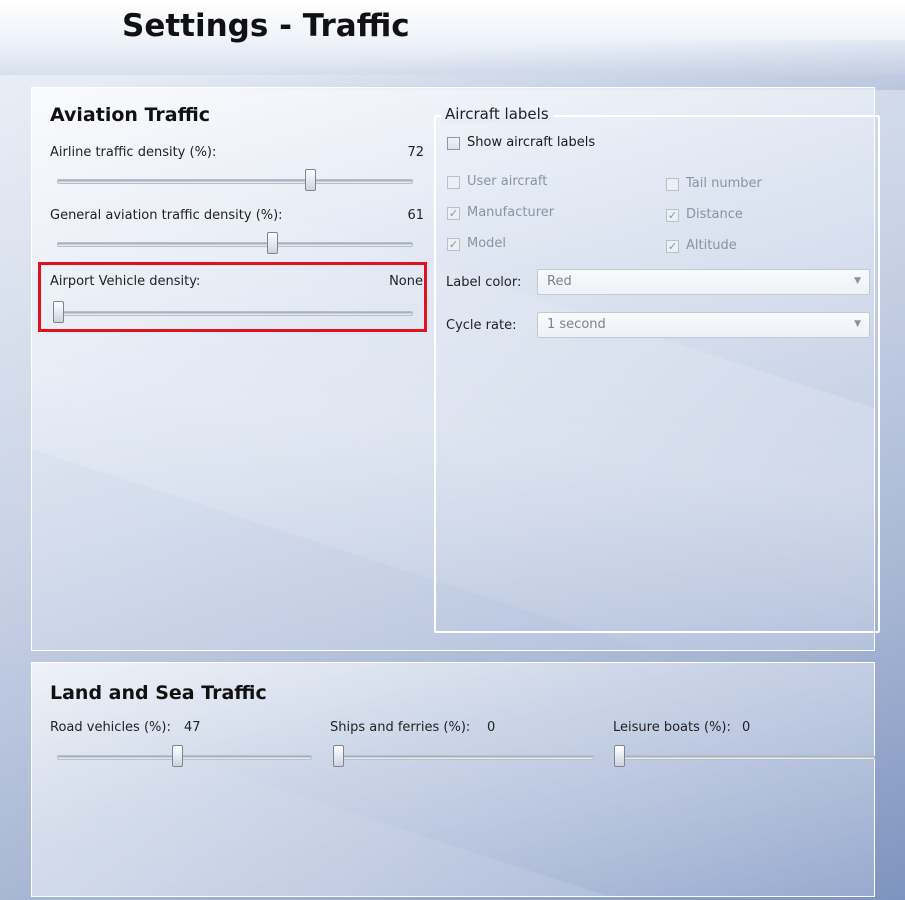 Image resolution: width=905 pixels, height=900 pixels. What do you see at coordinates (531, 142) in the screenshot?
I see `show-aircraft-labels-label: Show aircraft labels` at bounding box center [531, 142].